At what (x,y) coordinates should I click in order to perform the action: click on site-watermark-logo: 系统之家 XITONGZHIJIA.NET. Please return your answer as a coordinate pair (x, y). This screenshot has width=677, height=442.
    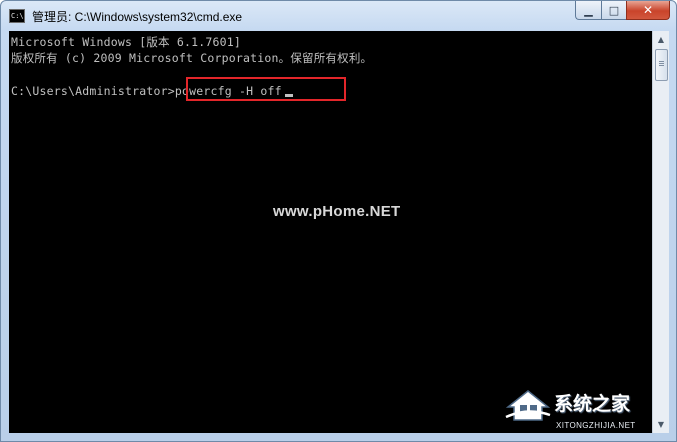
    Looking at the image, I should click on (584, 410).